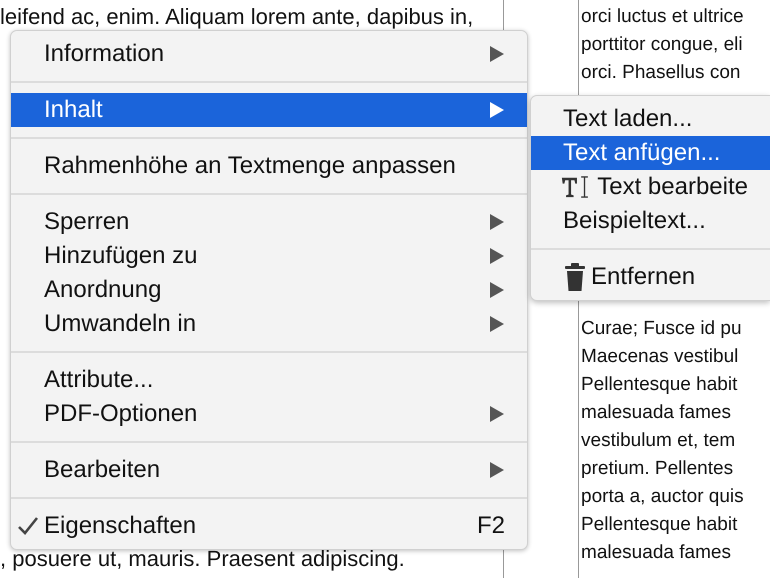 This screenshot has height=578, width=770. I want to click on menu-item: Entfernen, so click(650, 277).